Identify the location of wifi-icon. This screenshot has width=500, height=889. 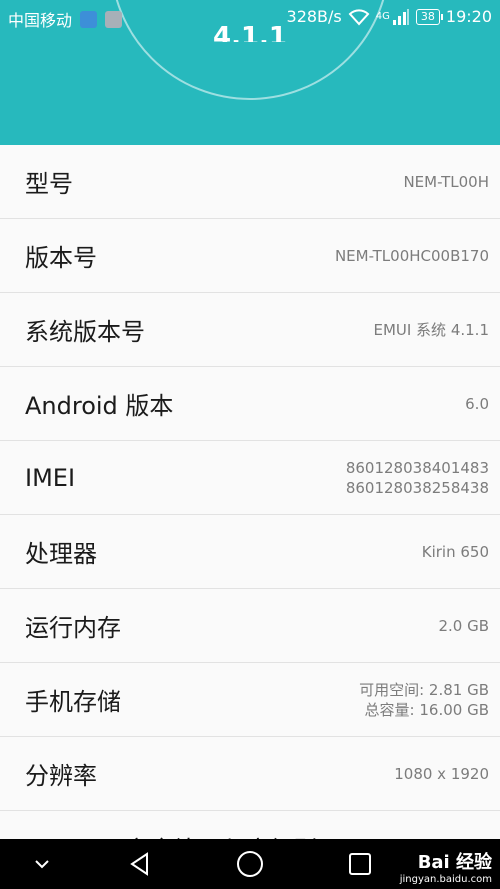
(359, 16).